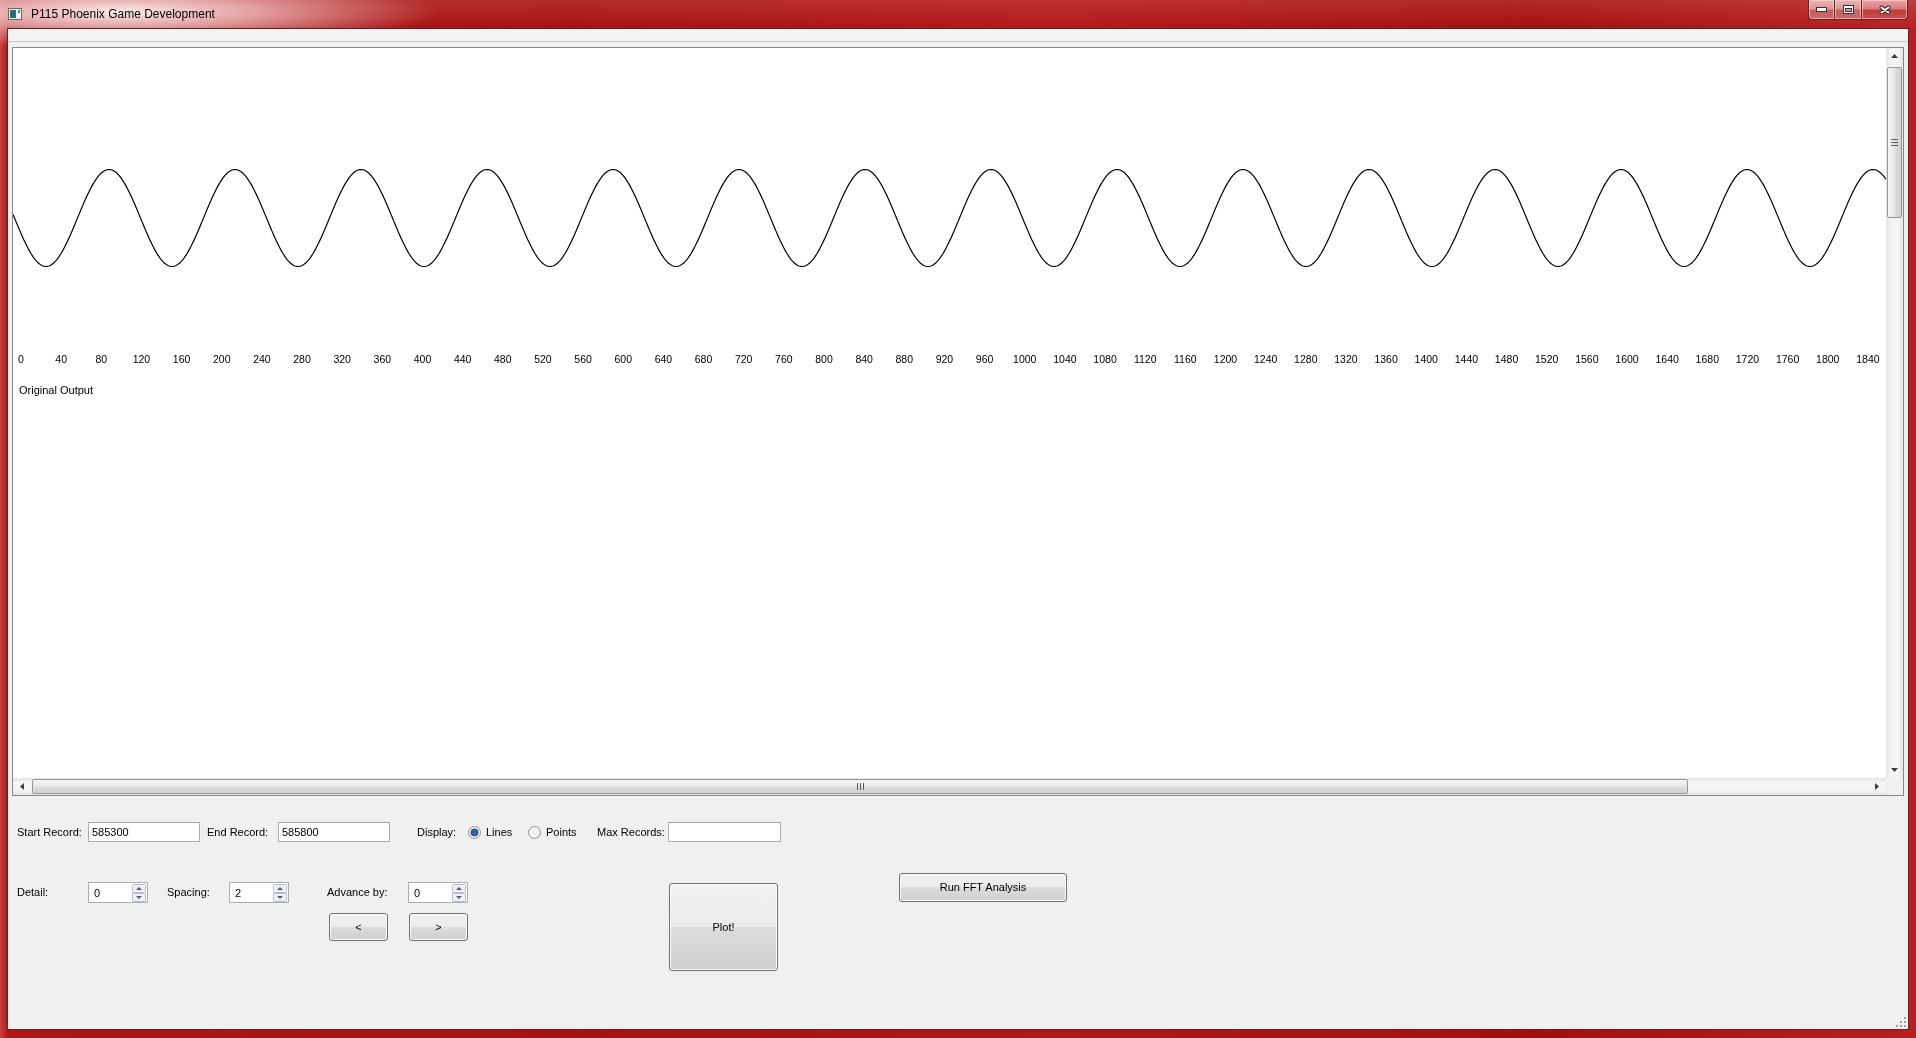 Image resolution: width=1916 pixels, height=1038 pixels. What do you see at coordinates (238, 832) in the screenshot?
I see `field-label: End Record:` at bounding box center [238, 832].